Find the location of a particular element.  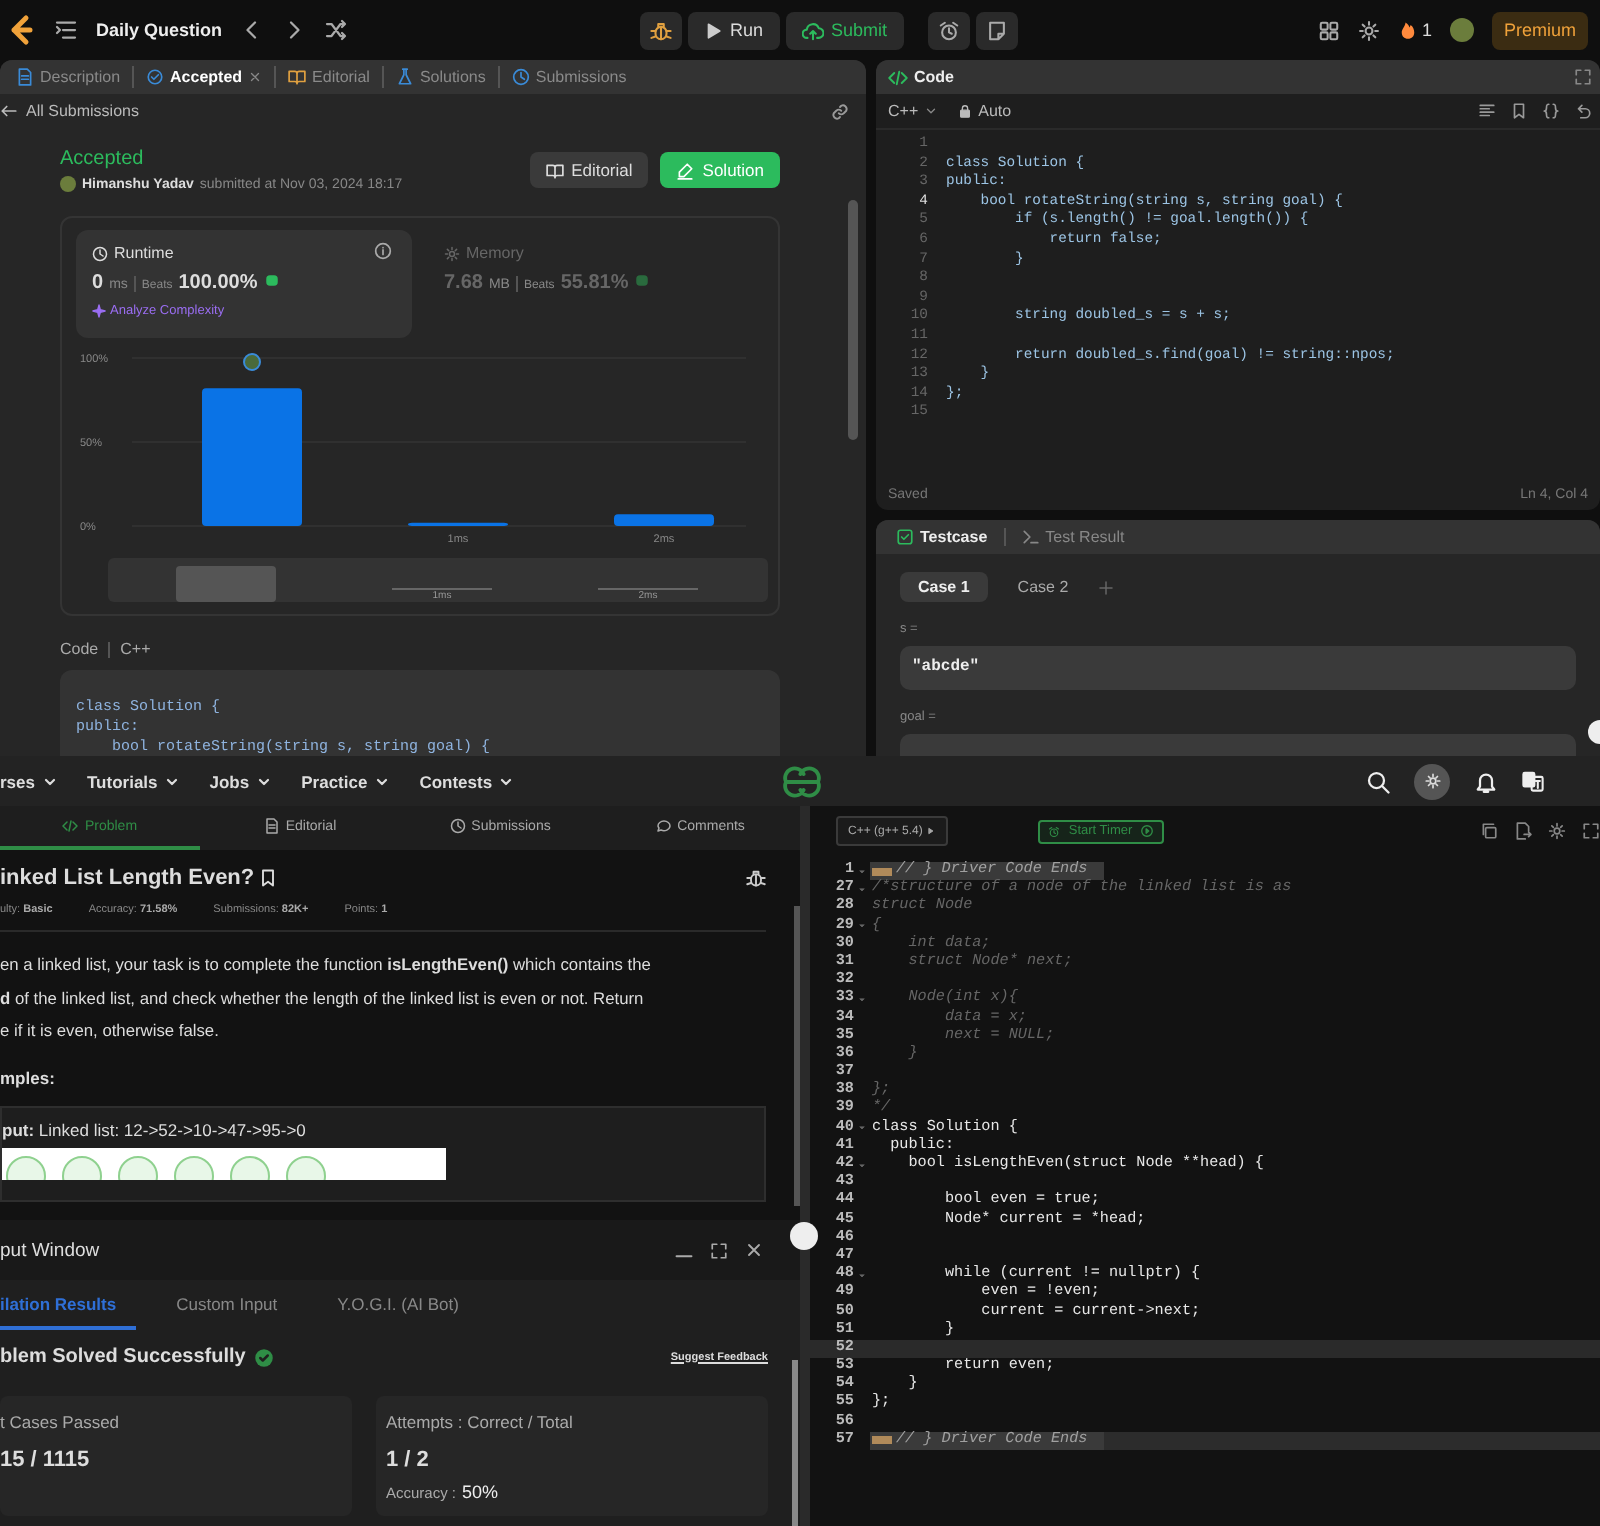

run-button: Run is located at coordinates (734, 30).